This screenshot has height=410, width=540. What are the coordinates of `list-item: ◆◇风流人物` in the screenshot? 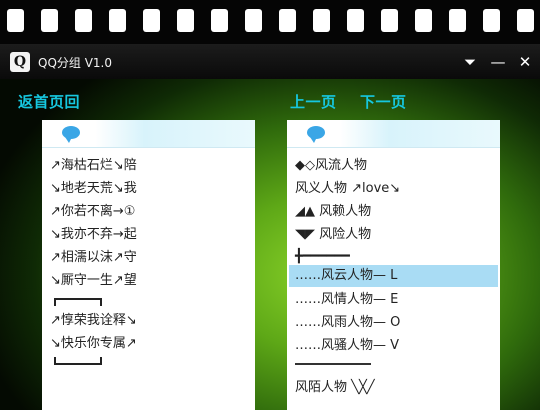 It's located at (395, 166).